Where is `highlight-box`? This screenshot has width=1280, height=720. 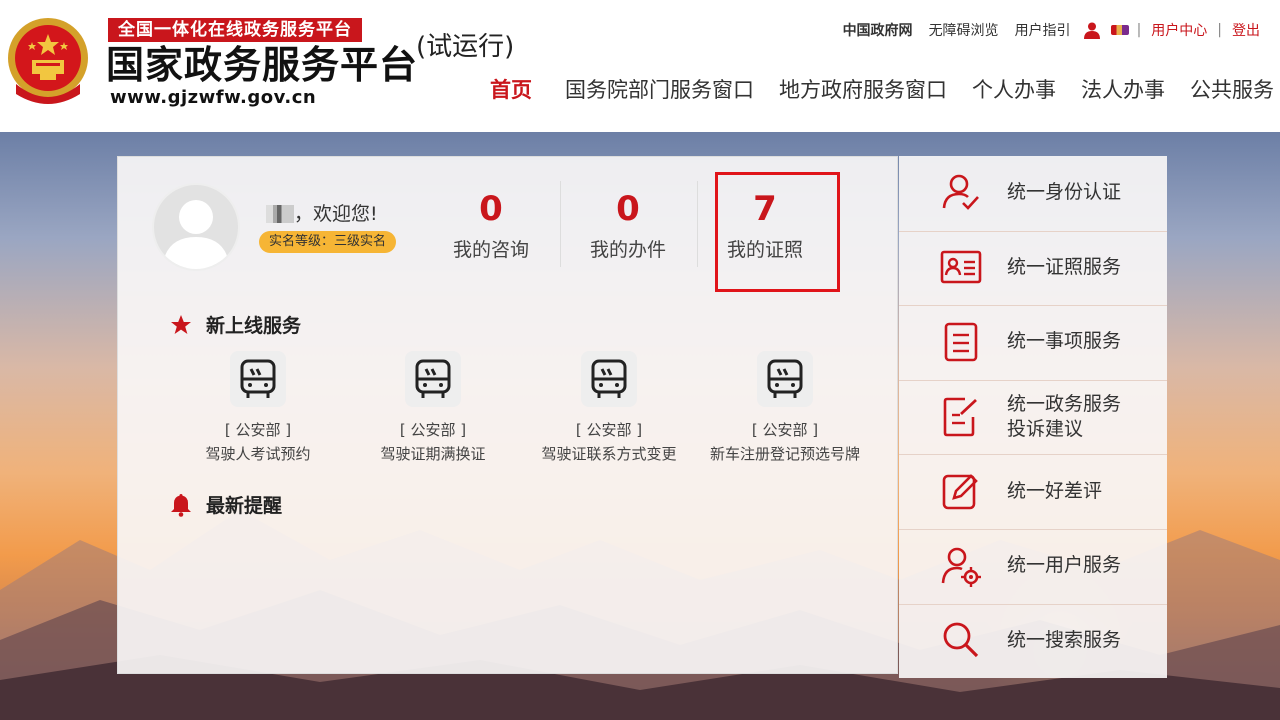 highlight-box is located at coordinates (777, 232).